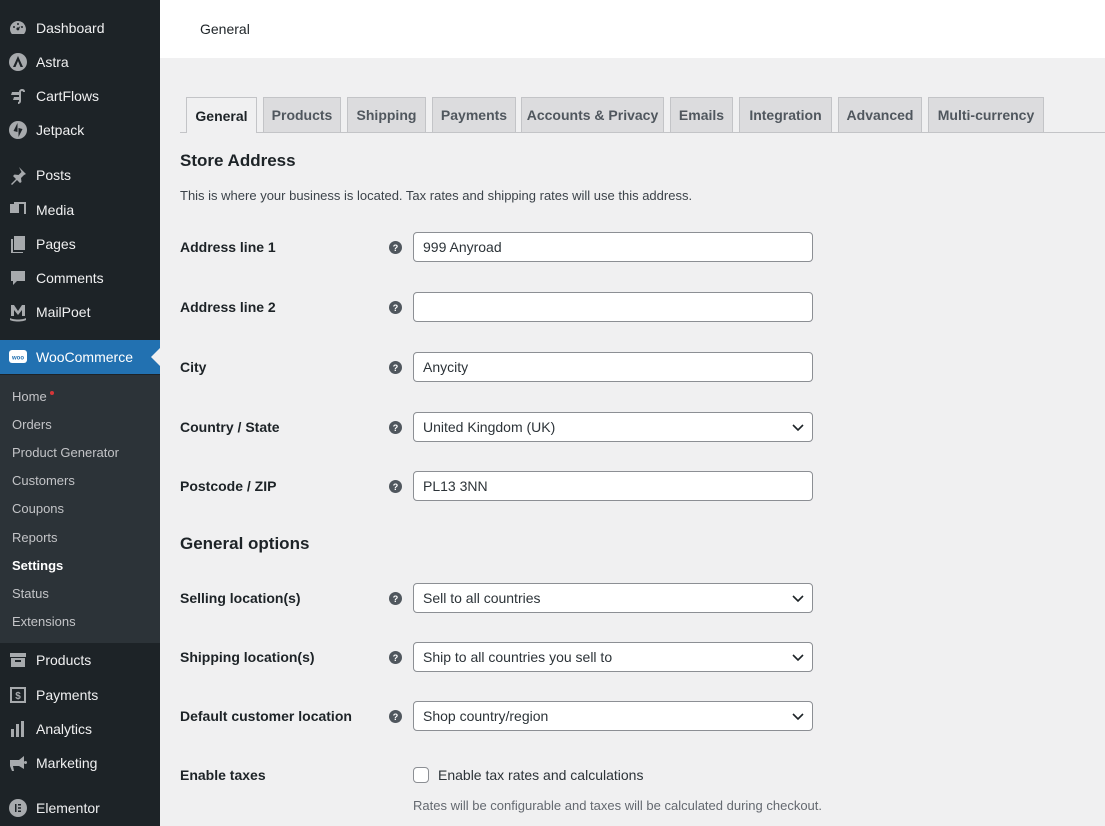 The width and height of the screenshot is (1105, 826). I want to click on submenu-item-coupons: Coupons, so click(38, 508).